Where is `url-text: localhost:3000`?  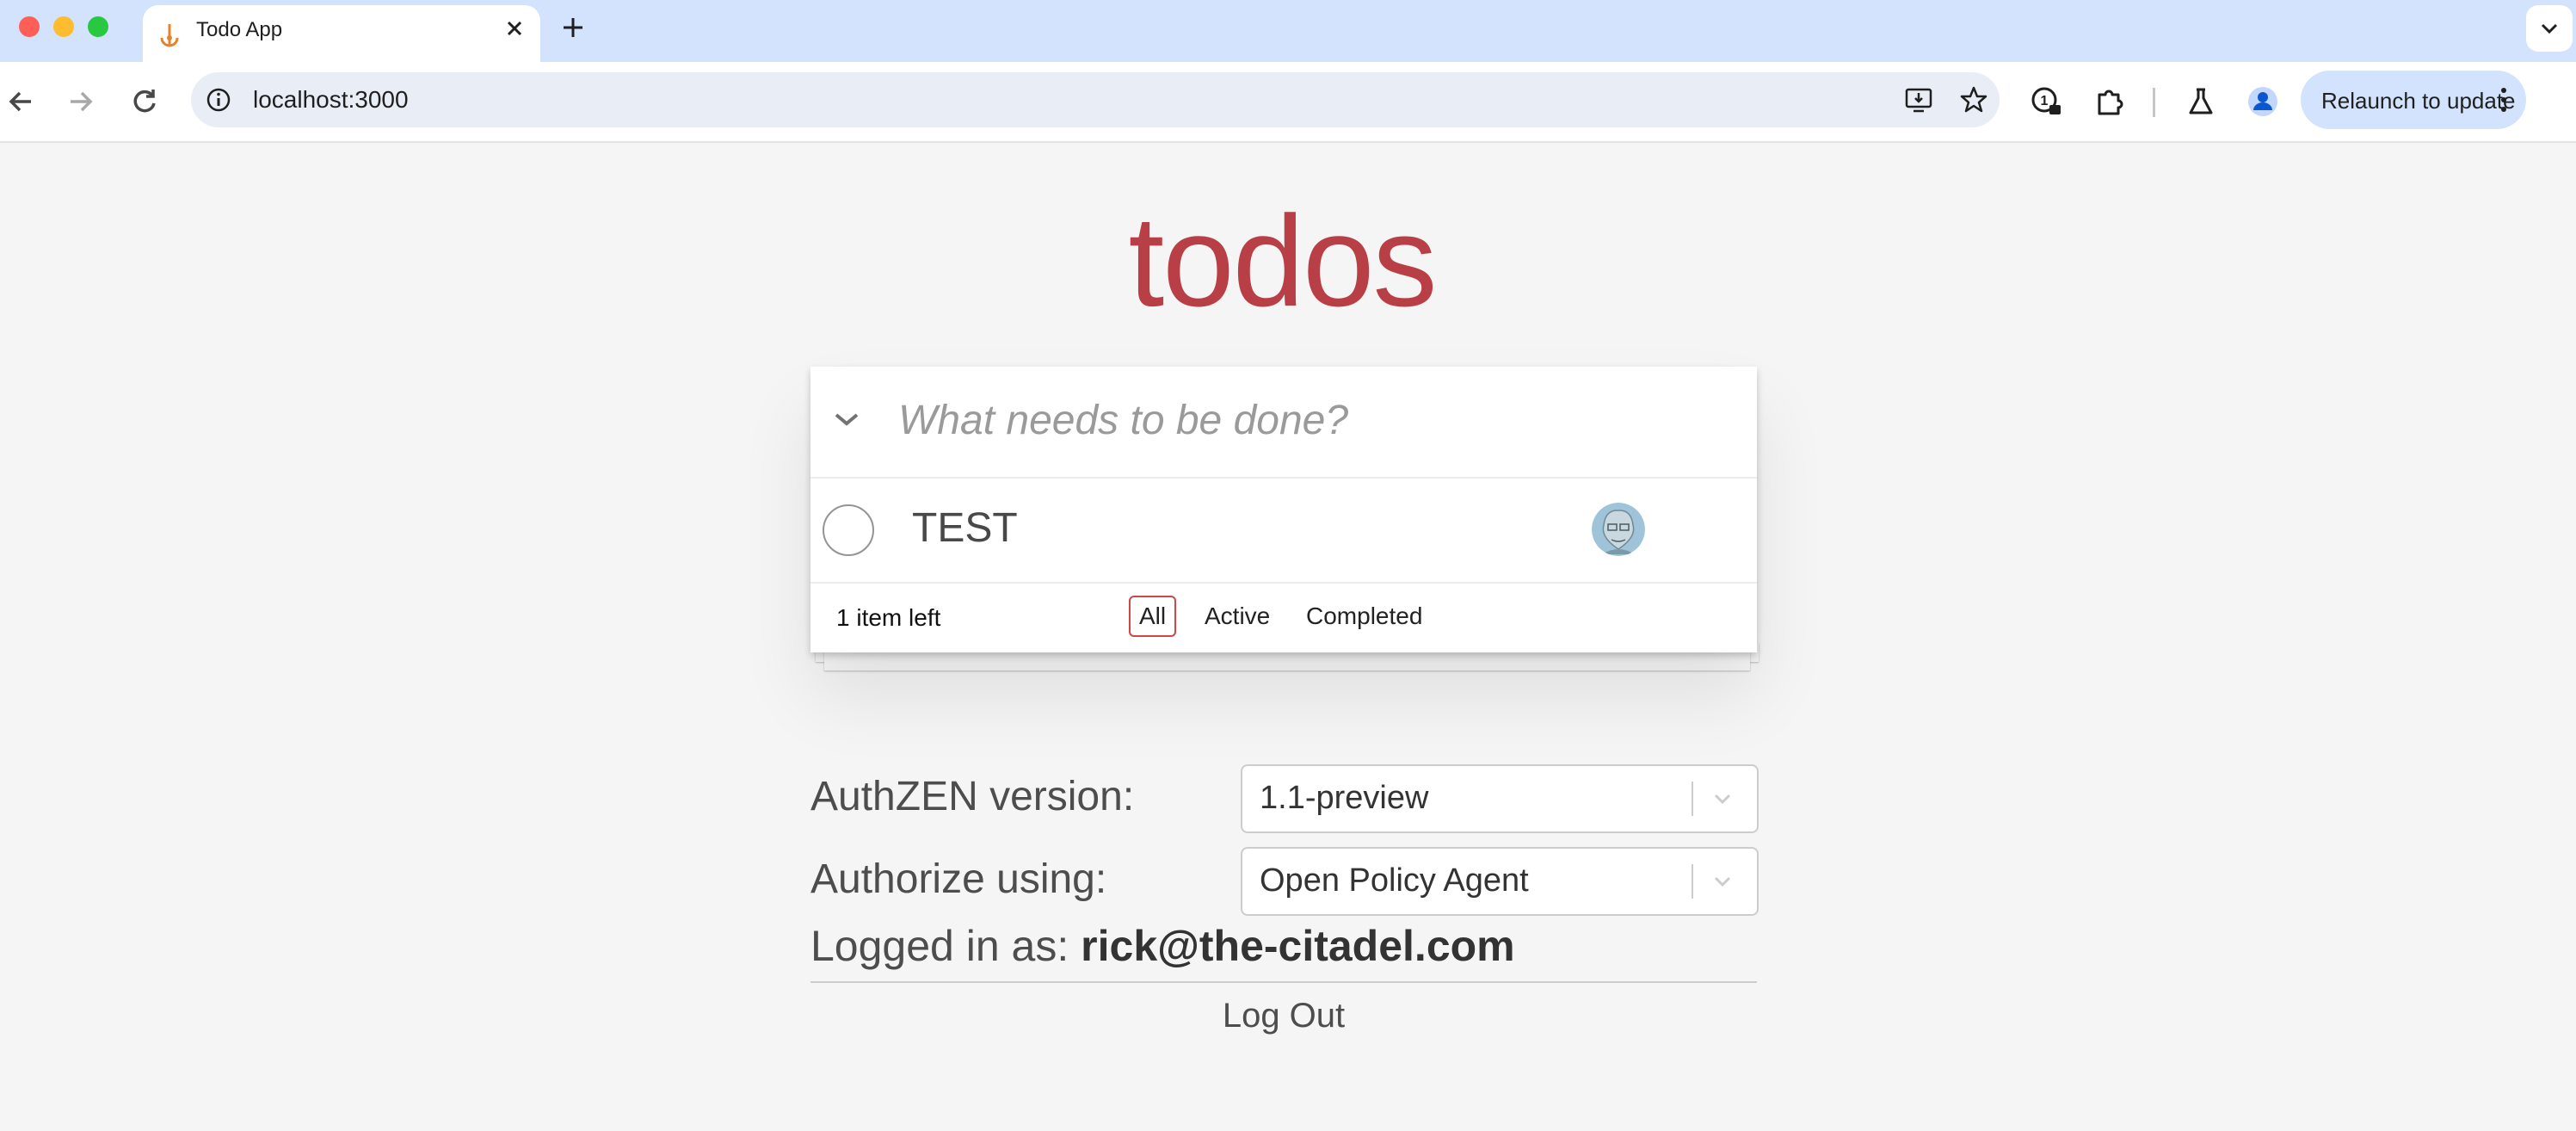
url-text: localhost:3000 is located at coordinates (331, 100).